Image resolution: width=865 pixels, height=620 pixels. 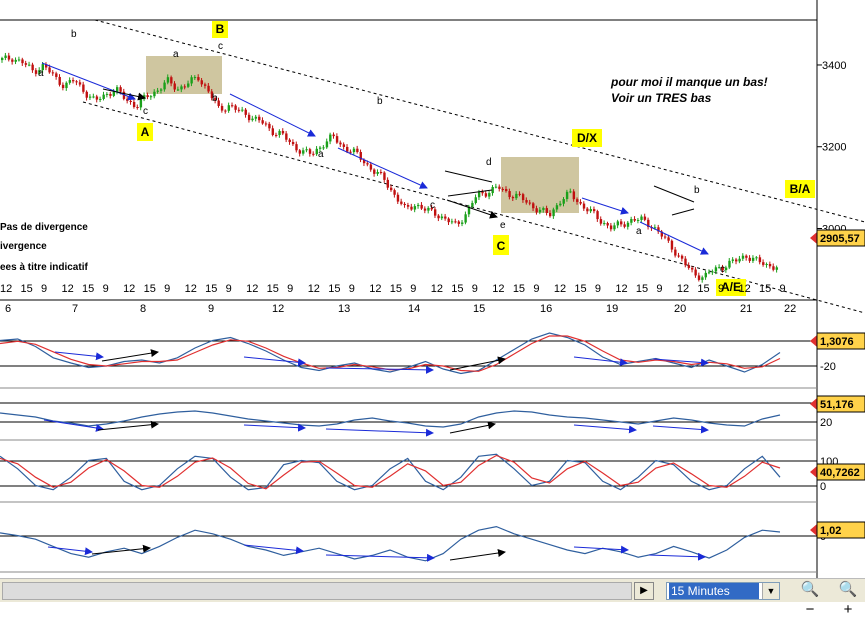 What do you see at coordinates (587, 138) in the screenshot?
I see `wave-box-label: D/X` at bounding box center [587, 138].